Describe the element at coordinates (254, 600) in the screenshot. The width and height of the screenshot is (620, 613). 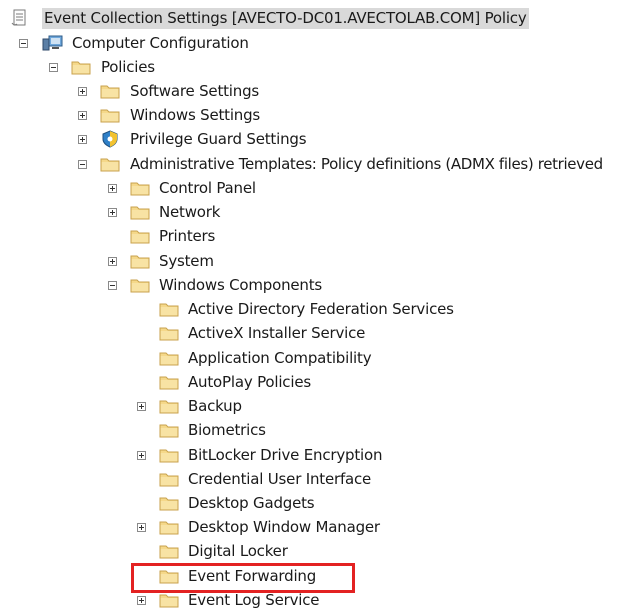
I see `tree-node-label: Event Log Service` at that location.